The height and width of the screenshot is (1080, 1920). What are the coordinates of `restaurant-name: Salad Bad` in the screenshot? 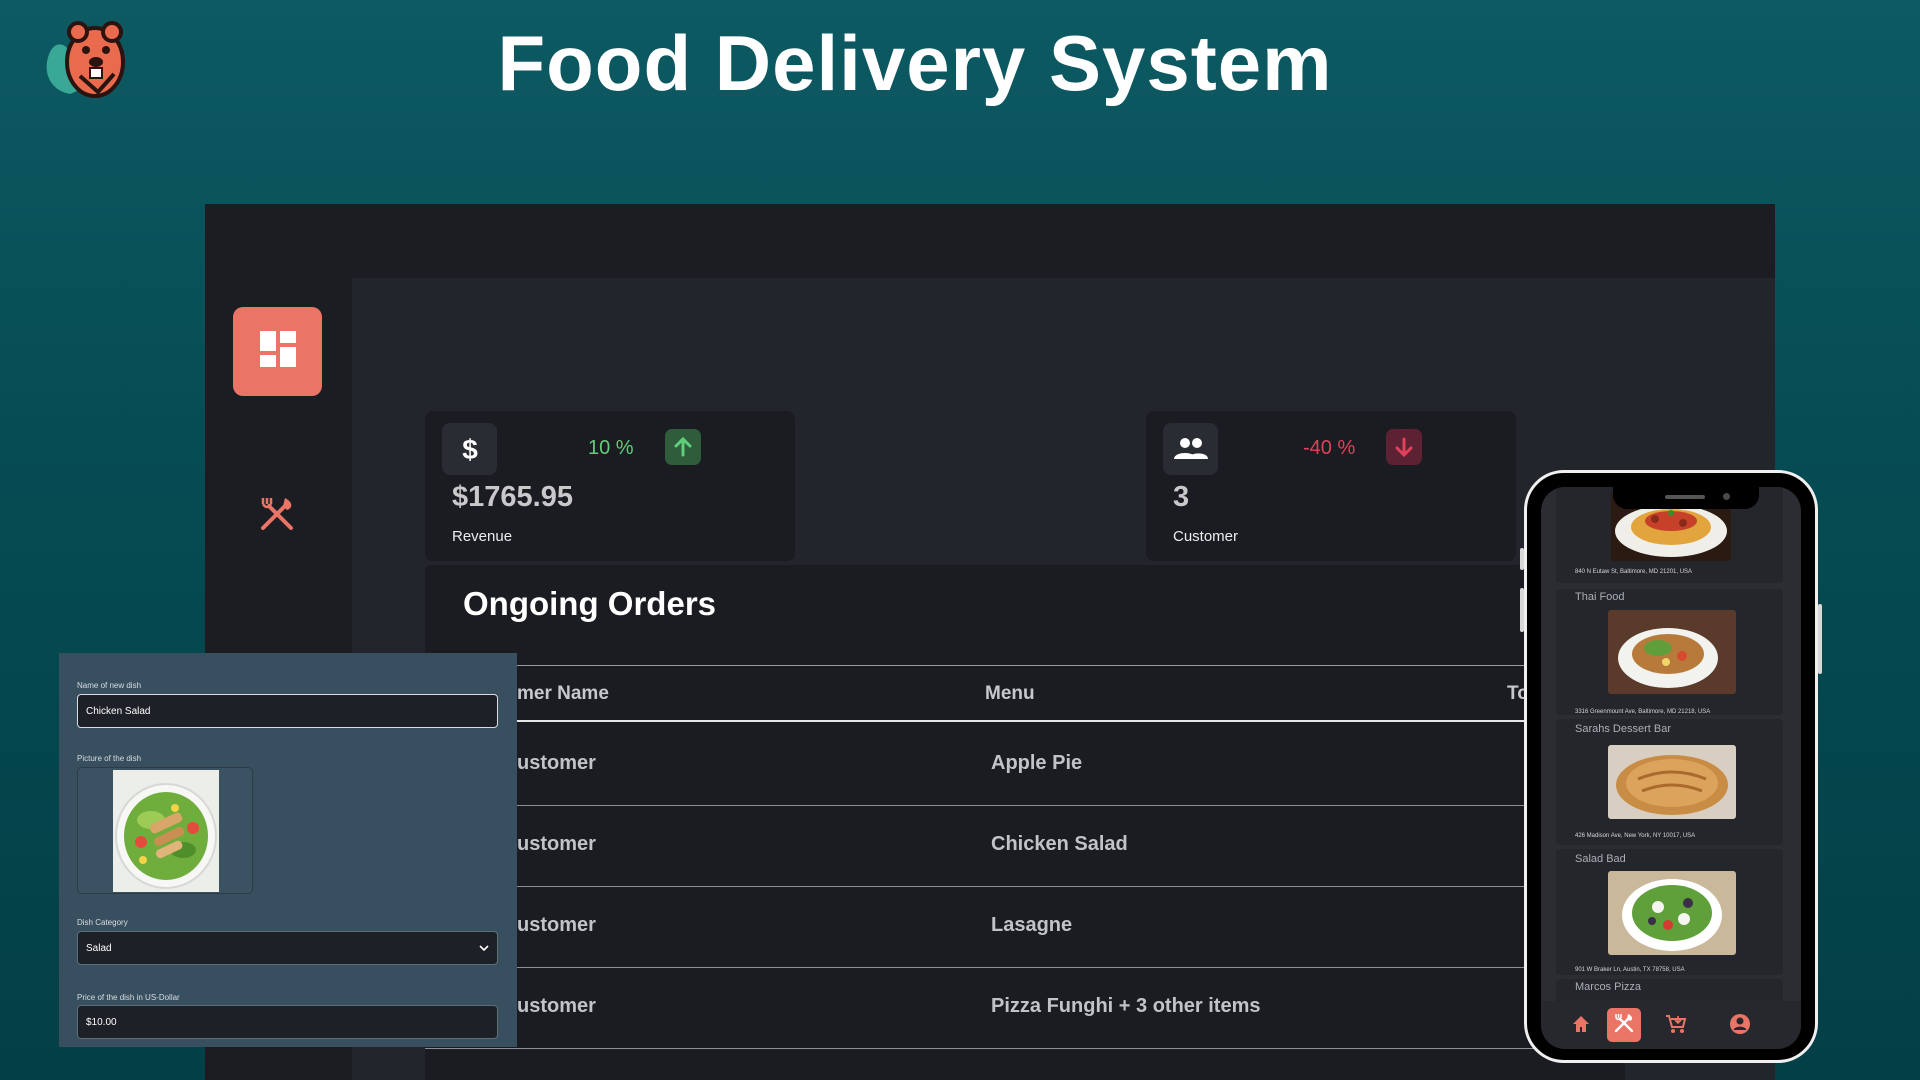 It's located at (1600, 859).